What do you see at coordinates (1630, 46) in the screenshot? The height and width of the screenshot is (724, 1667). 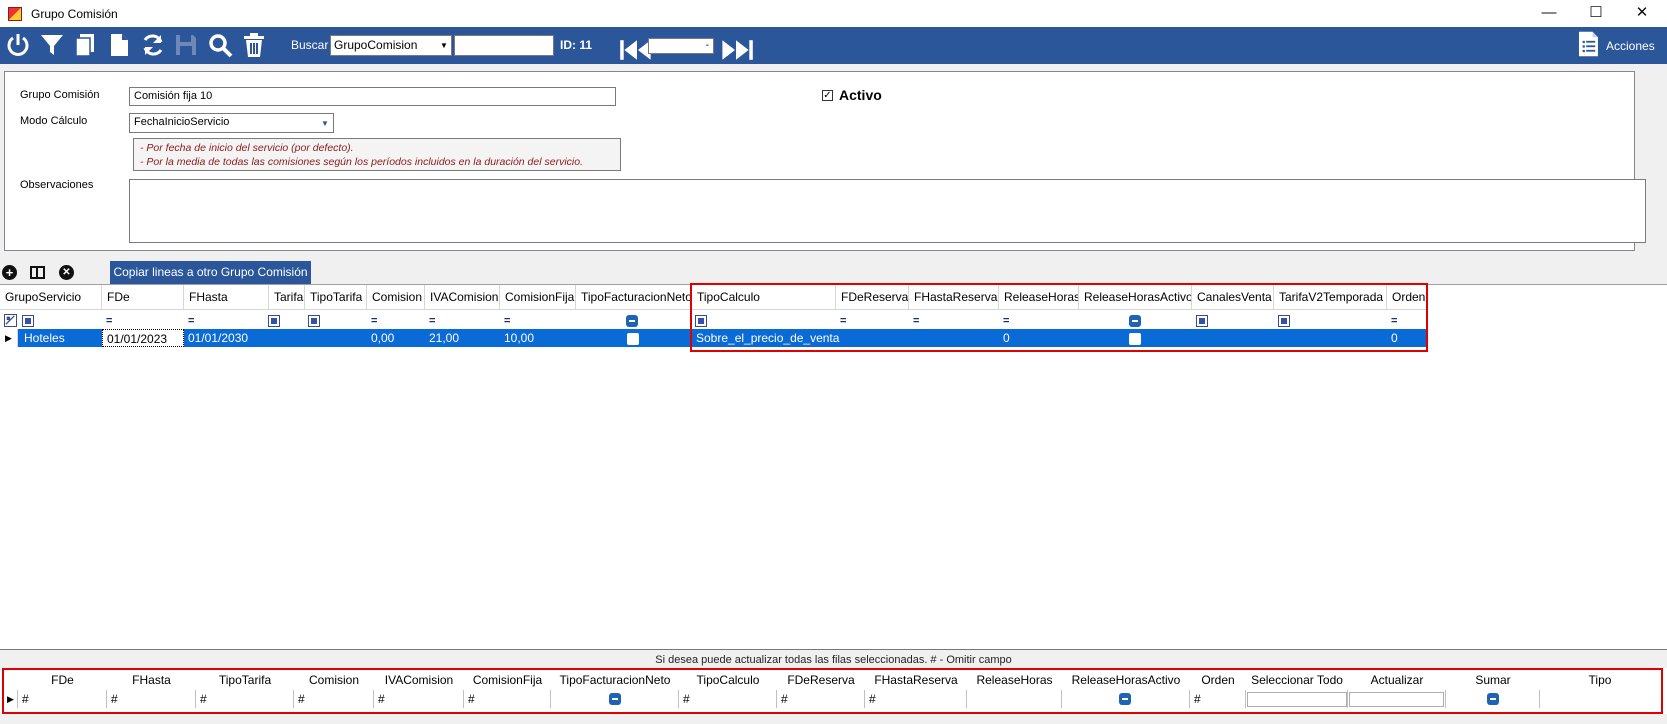 I see `actions-button: Acciones` at bounding box center [1630, 46].